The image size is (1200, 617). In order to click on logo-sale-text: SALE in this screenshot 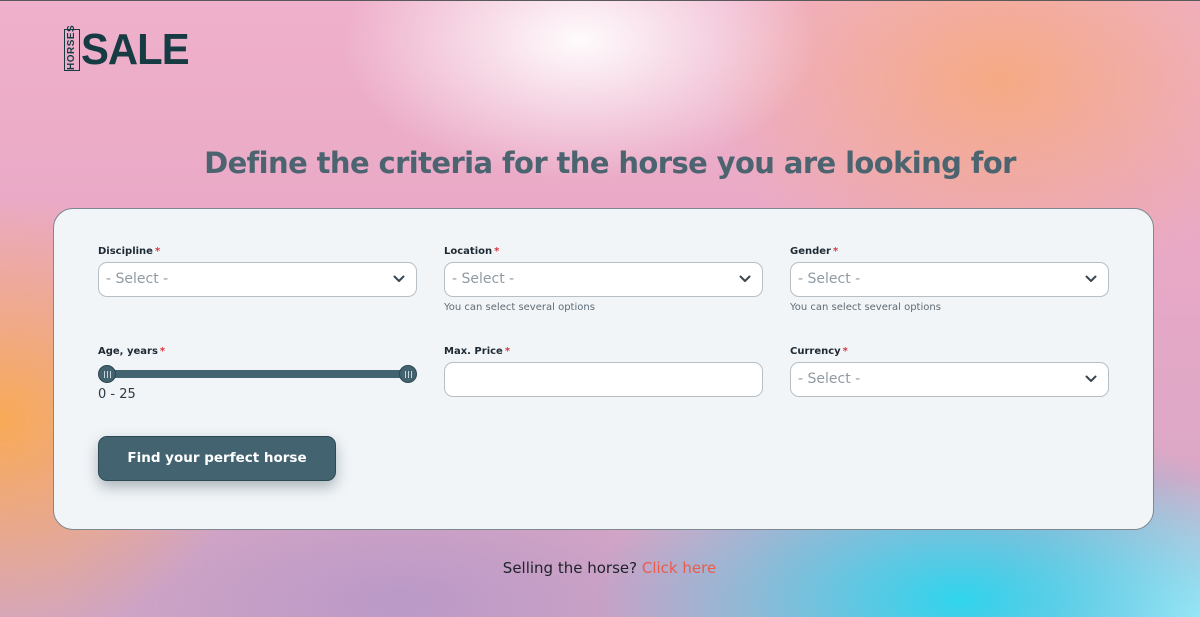, I will do `click(135, 49)`.